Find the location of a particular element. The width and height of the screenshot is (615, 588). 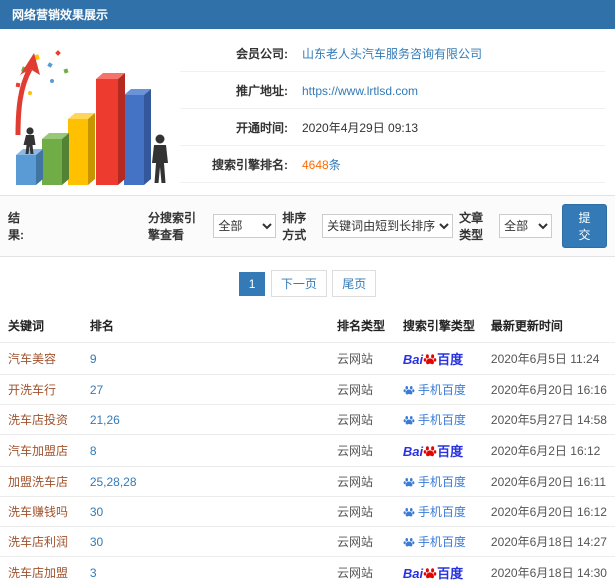

rank-cell: 27 is located at coordinates (205, 390).